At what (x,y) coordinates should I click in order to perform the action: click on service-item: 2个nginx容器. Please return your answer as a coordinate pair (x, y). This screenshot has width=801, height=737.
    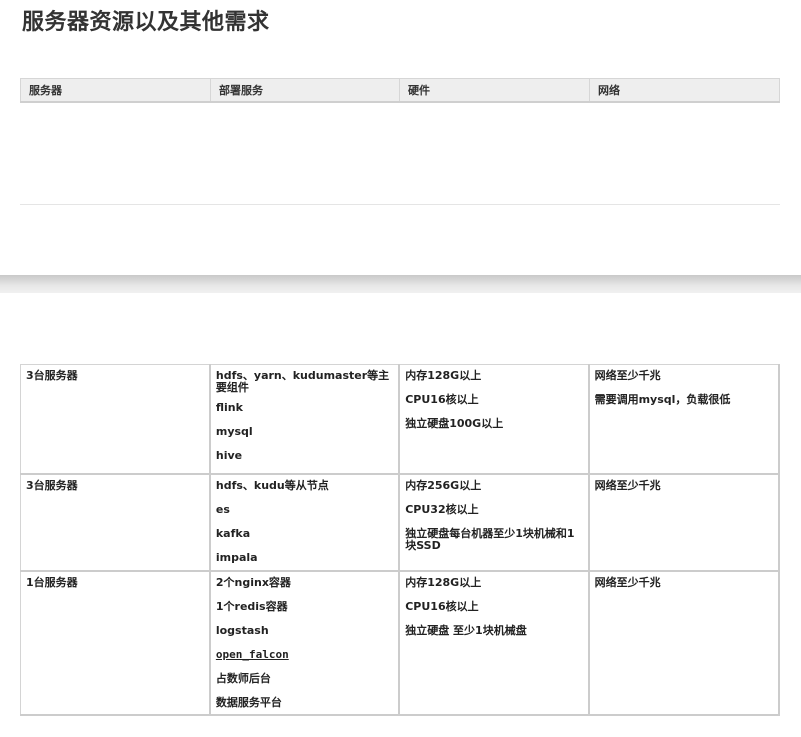
    Looking at the image, I should click on (253, 582).